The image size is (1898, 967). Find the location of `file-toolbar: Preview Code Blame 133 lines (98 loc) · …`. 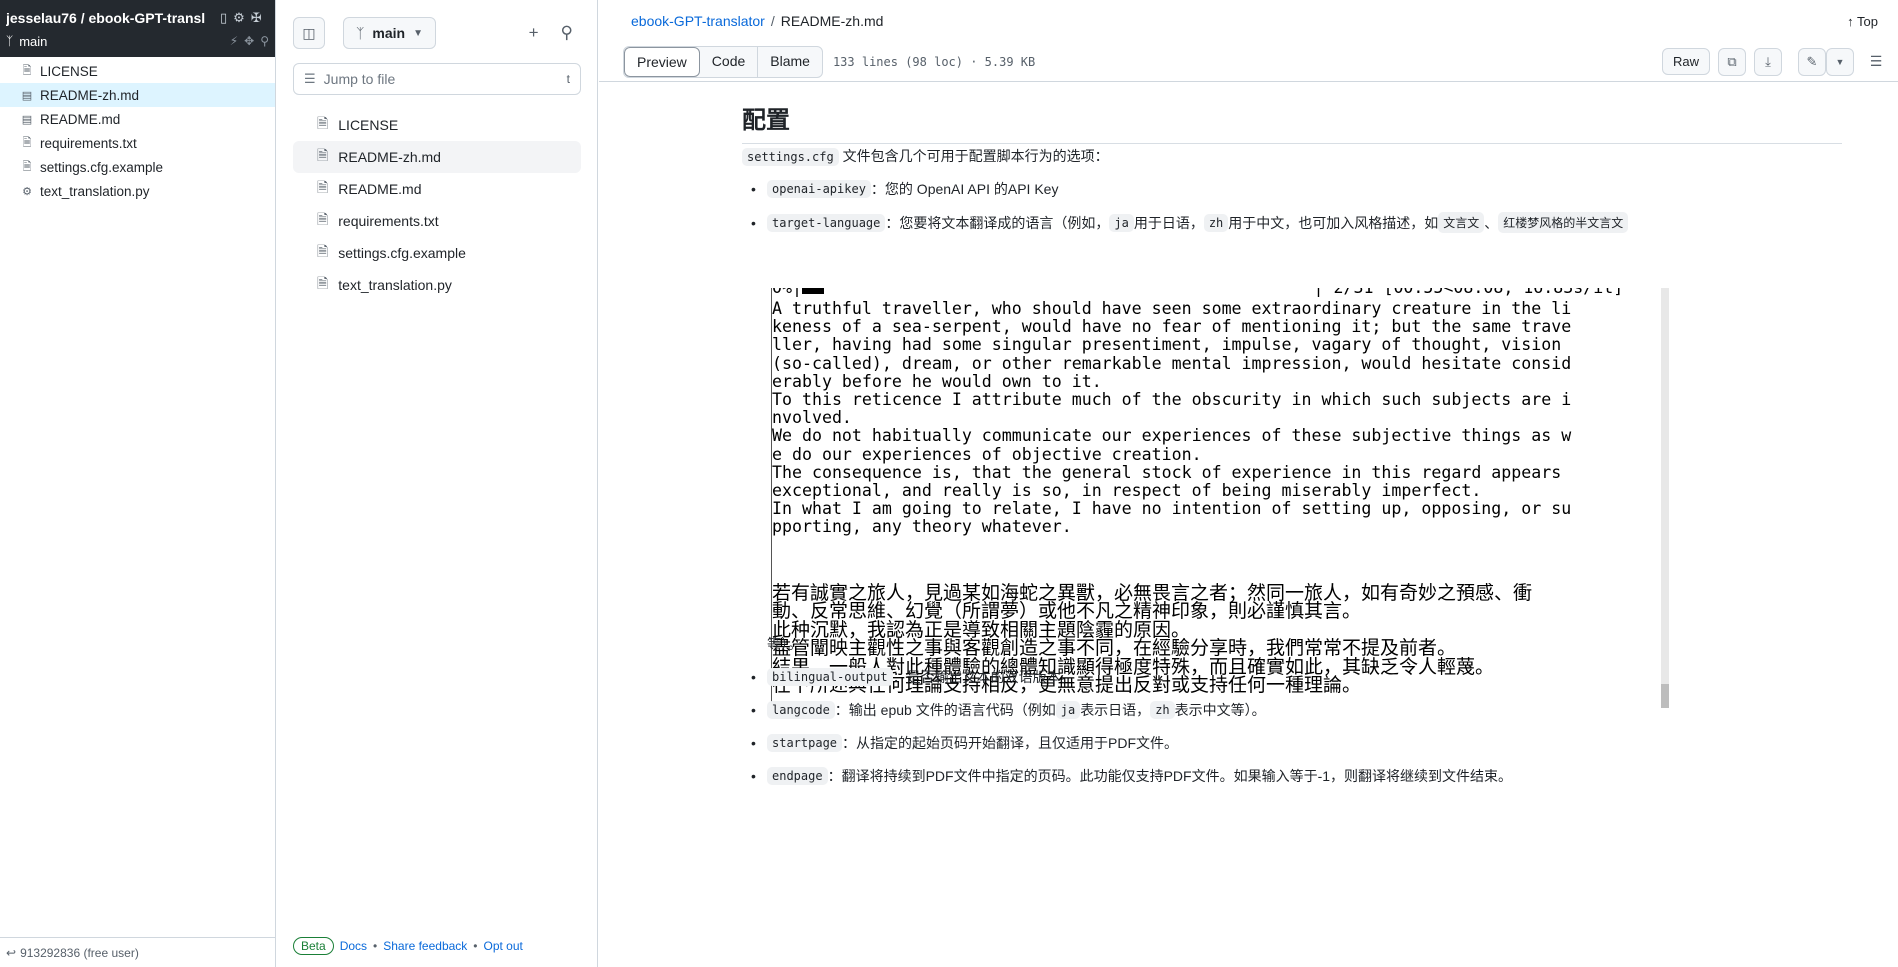

file-toolbar: Preview Code Blame 133 lines (98 loc) · … is located at coordinates (1248, 62).